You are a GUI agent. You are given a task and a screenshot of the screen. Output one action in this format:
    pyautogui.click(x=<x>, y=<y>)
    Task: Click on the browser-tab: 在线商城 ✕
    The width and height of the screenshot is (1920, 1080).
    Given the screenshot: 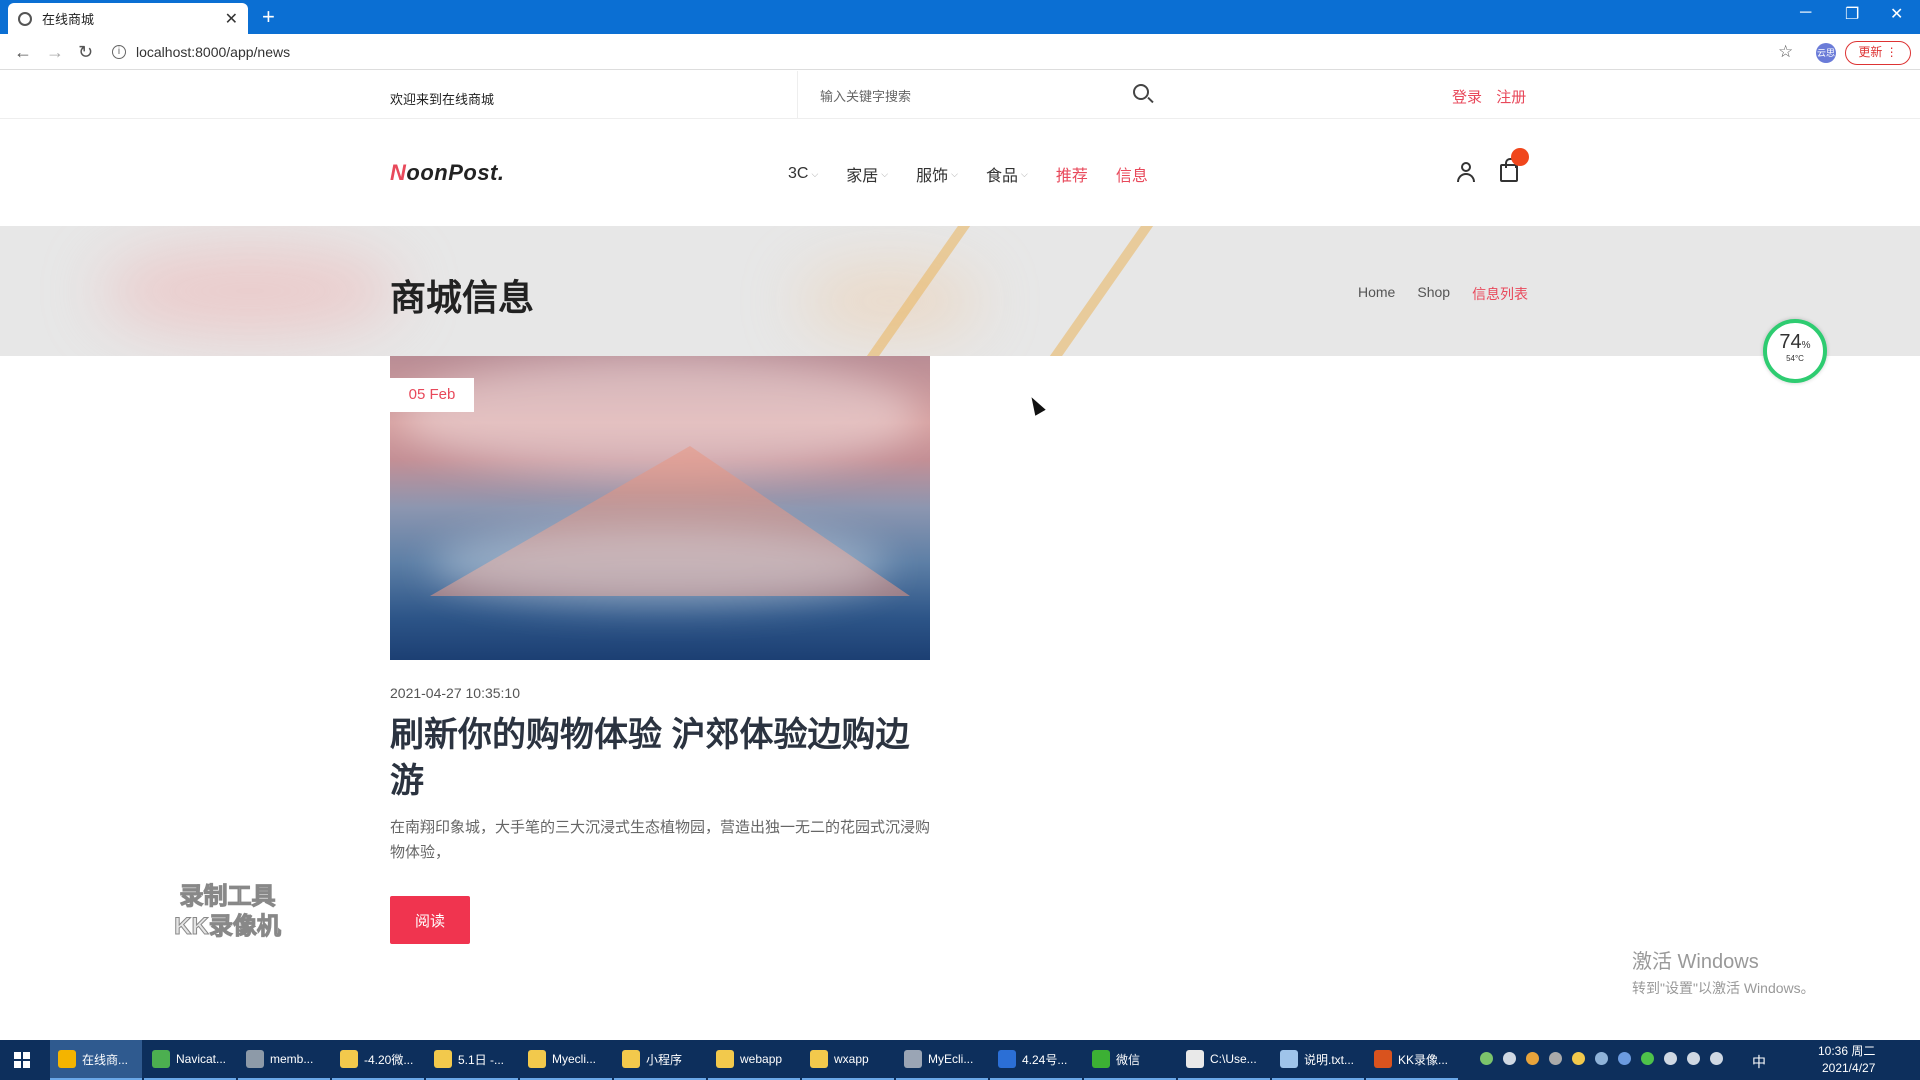 What is the action you would take?
    pyautogui.click(x=128, y=18)
    